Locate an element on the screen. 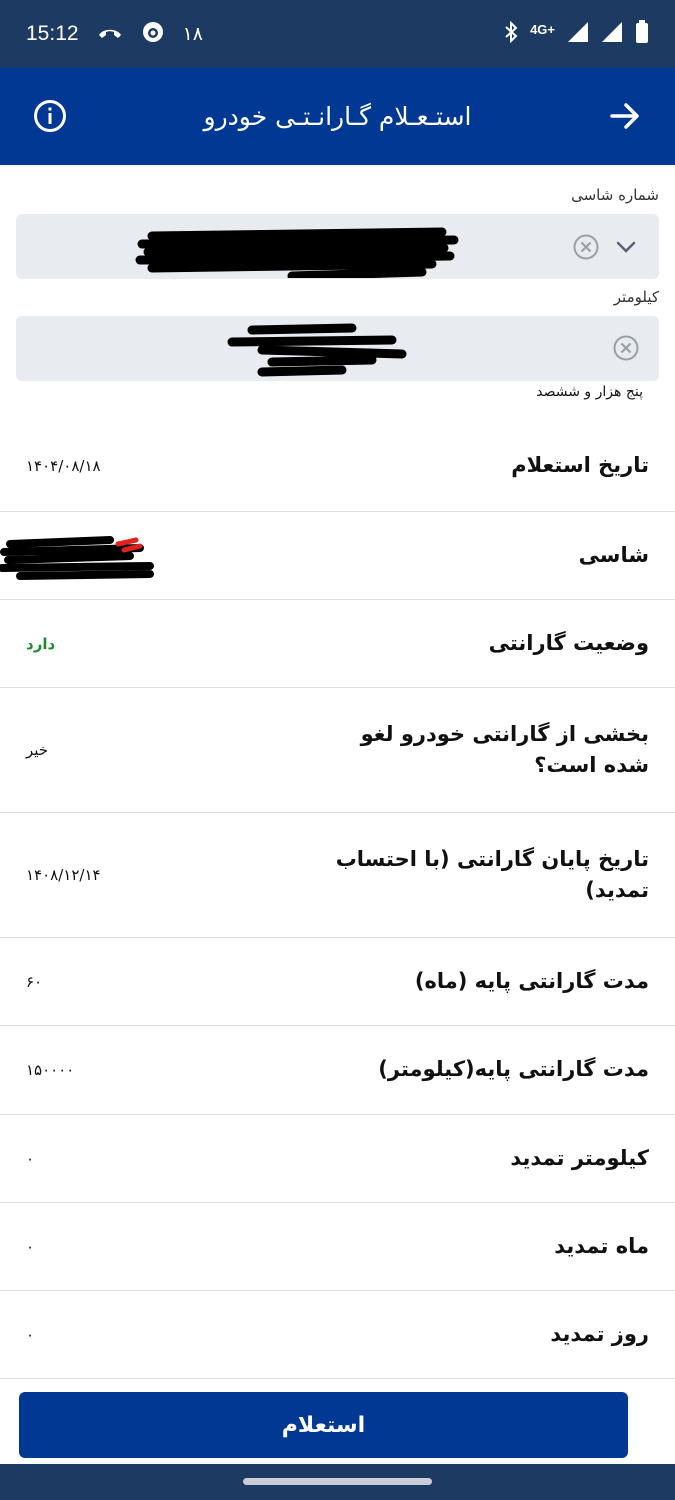 The width and height of the screenshot is (675, 1500). navigation-bar is located at coordinates (337, 1482).